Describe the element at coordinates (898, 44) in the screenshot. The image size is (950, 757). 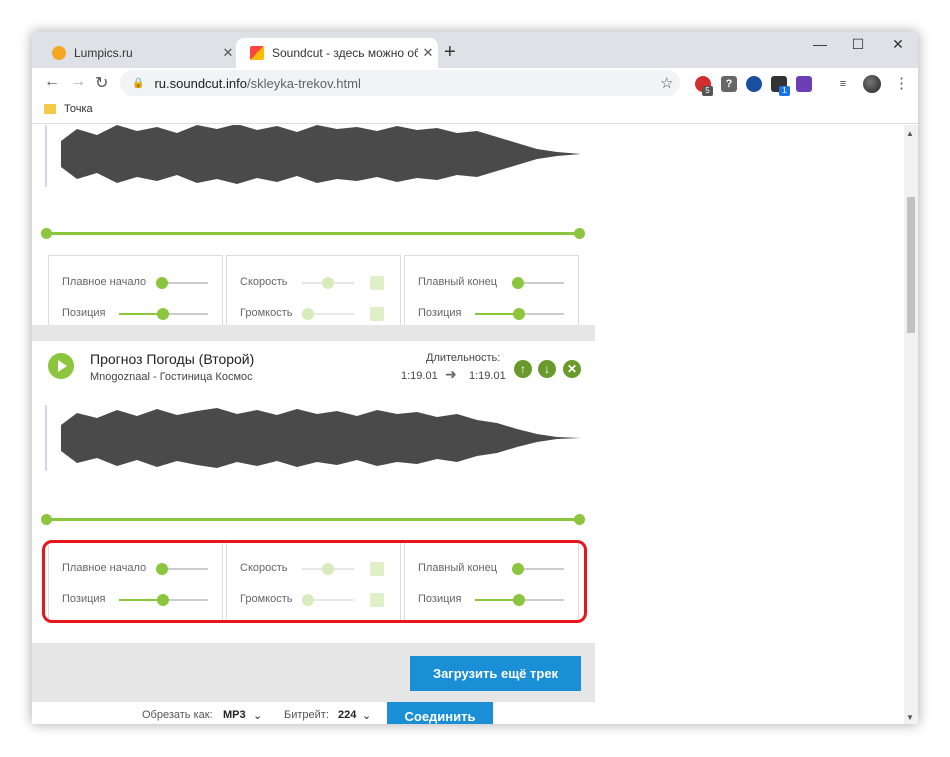
I see `close-window-button: ✕` at that location.